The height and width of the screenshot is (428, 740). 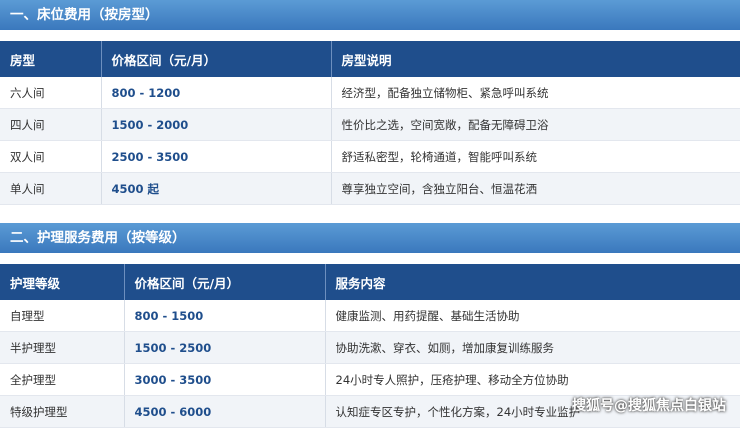 I want to click on table-row: 双人间 2500 - 3500 舒适私密型，轮椅通道，智能呼叫系统, so click(x=370, y=156).